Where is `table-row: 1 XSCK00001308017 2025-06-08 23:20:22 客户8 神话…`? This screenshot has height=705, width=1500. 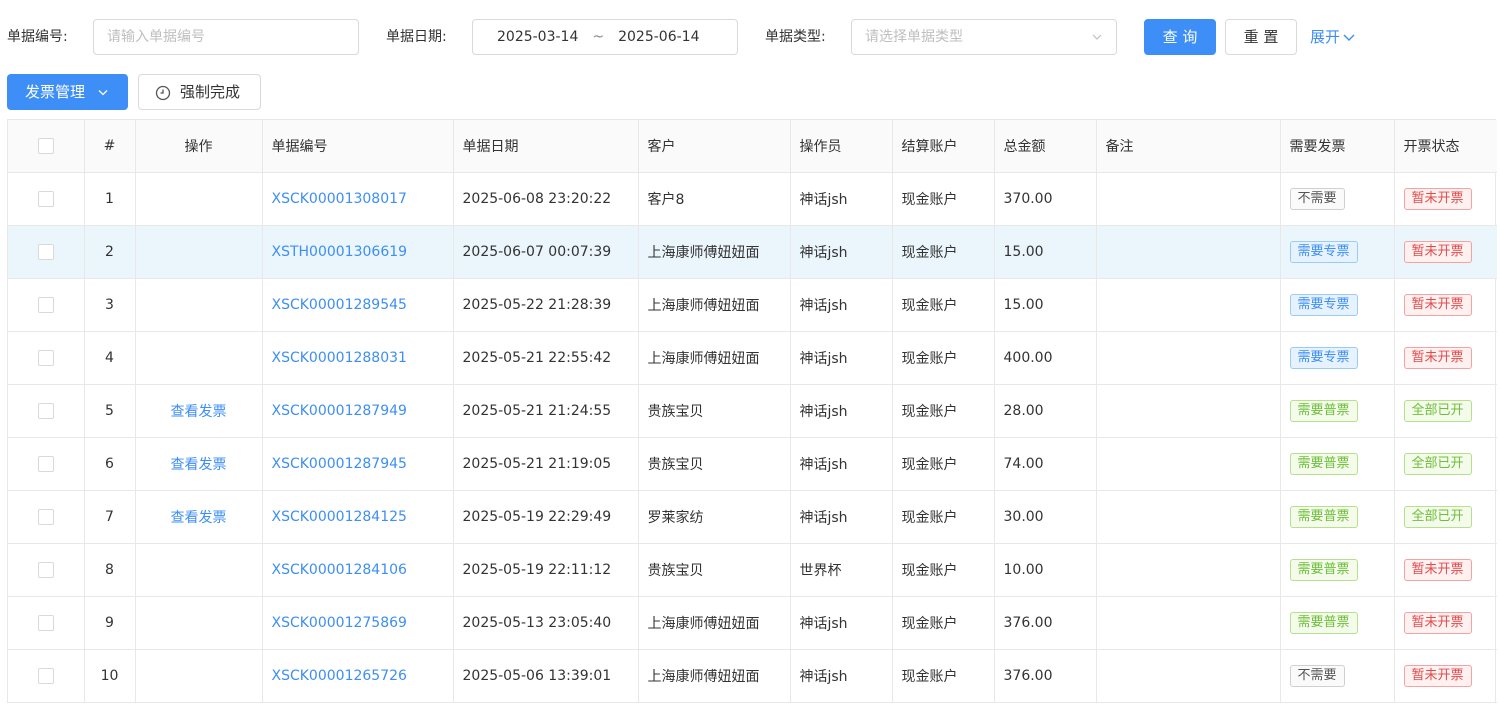
table-row: 1 XSCK00001308017 2025-06-08 23:20:22 客户8 神话… is located at coordinates (752, 199).